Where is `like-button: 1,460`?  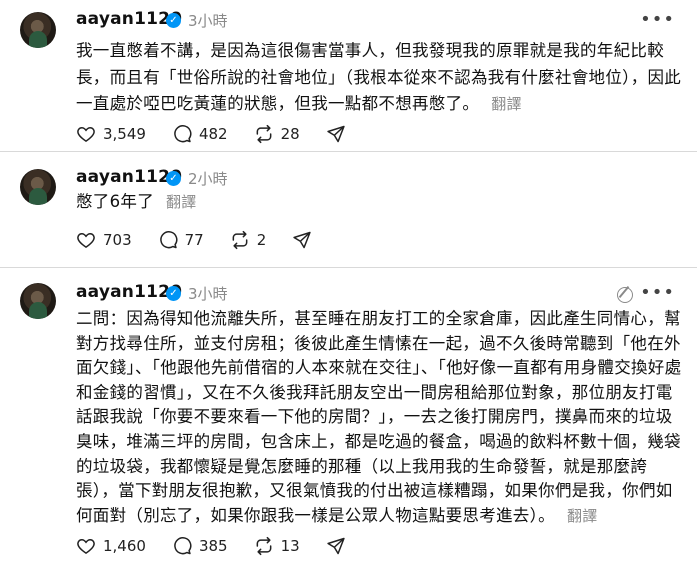
like-button: 1,460 is located at coordinates (111, 546).